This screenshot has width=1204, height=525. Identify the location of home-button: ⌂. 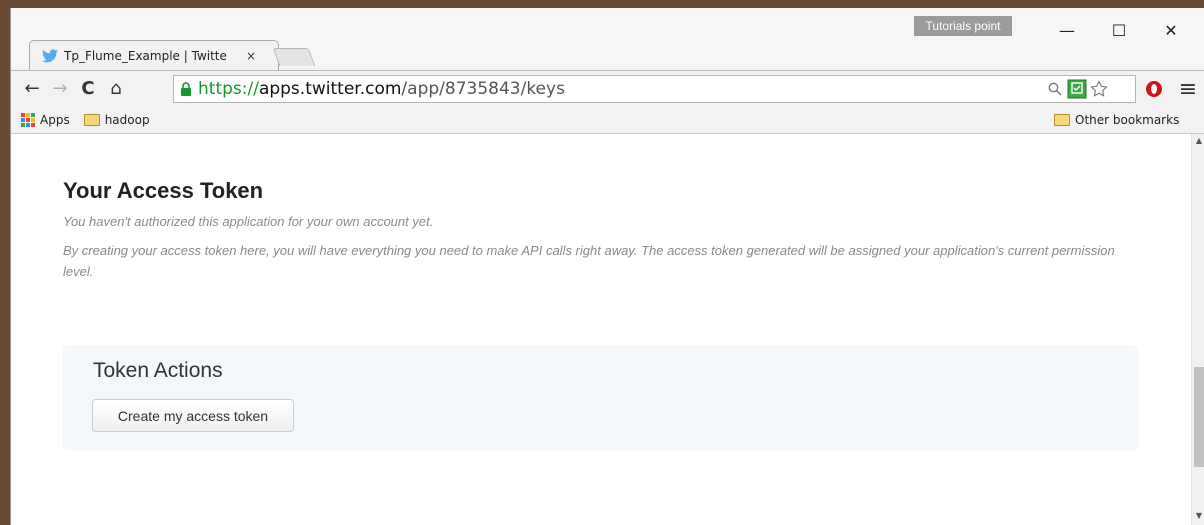
(116, 89).